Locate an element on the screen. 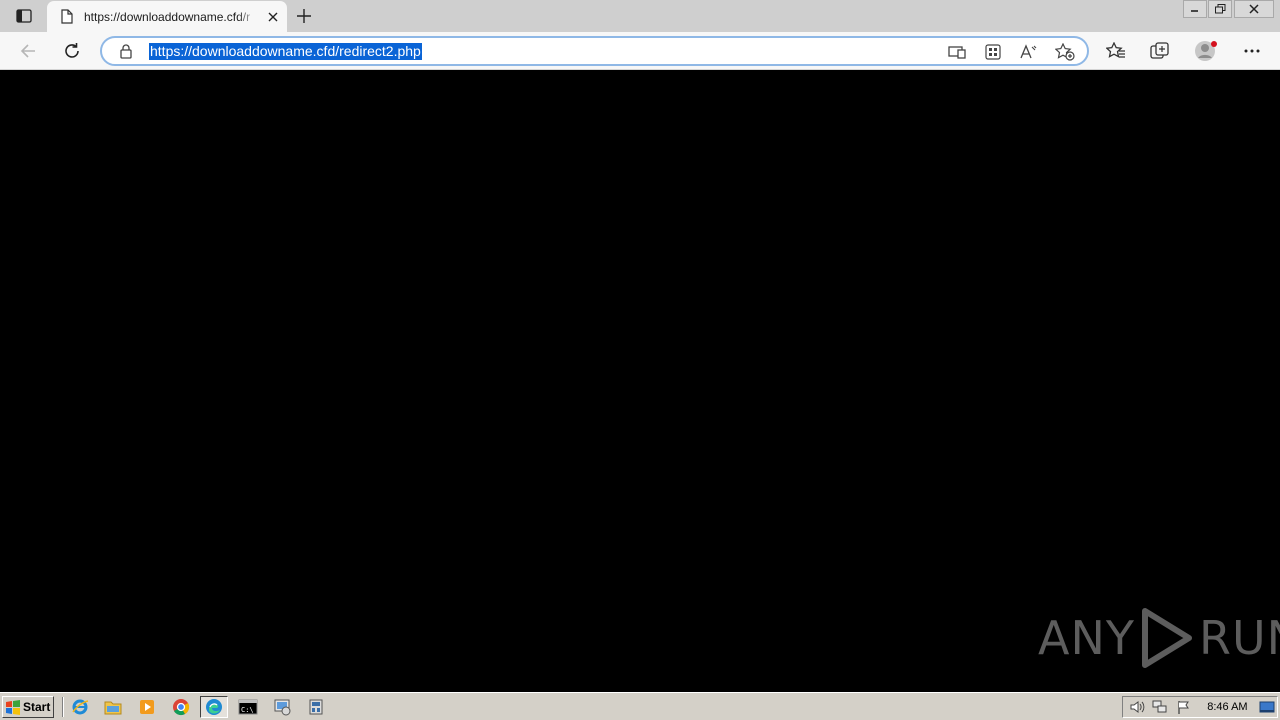 This screenshot has width=1280, height=720. watermark-right-text: RUN is located at coordinates (1239, 638).